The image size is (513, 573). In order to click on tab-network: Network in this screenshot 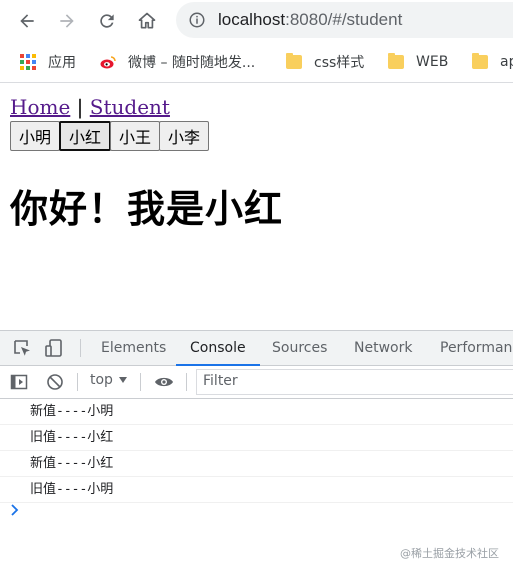, I will do `click(383, 348)`.